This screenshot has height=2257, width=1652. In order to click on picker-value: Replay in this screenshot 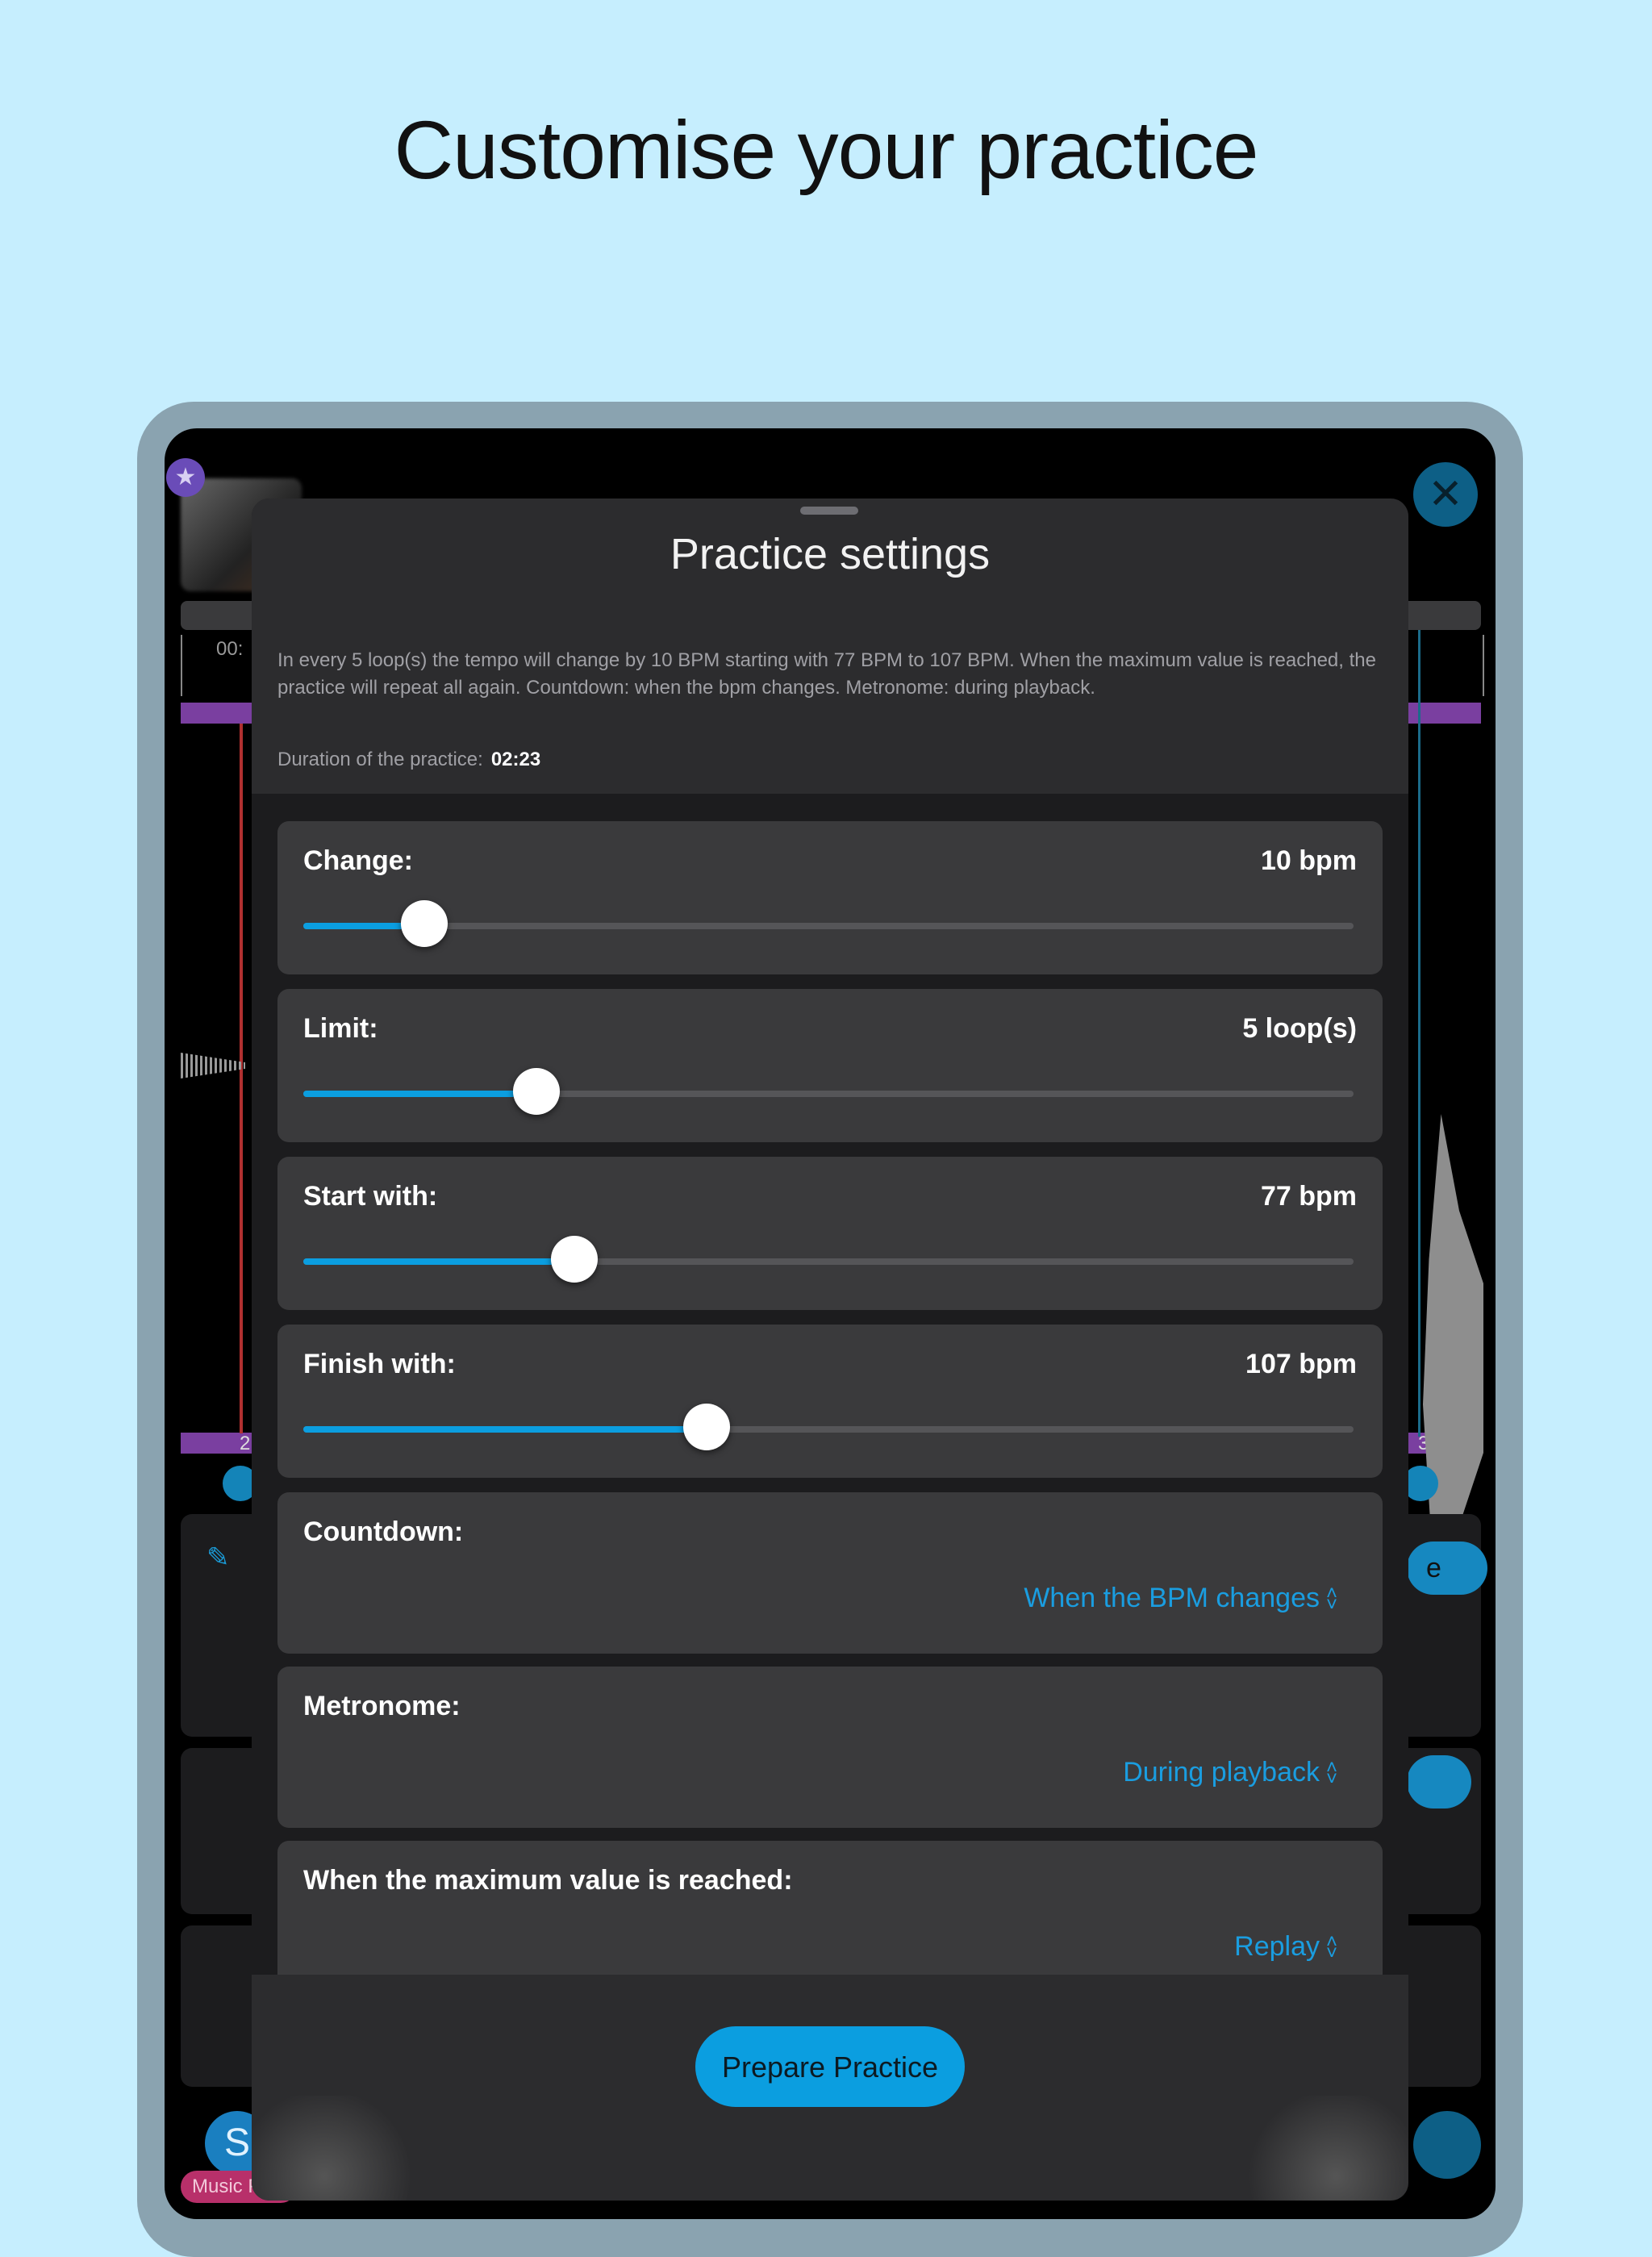, I will do `click(1277, 1947)`.